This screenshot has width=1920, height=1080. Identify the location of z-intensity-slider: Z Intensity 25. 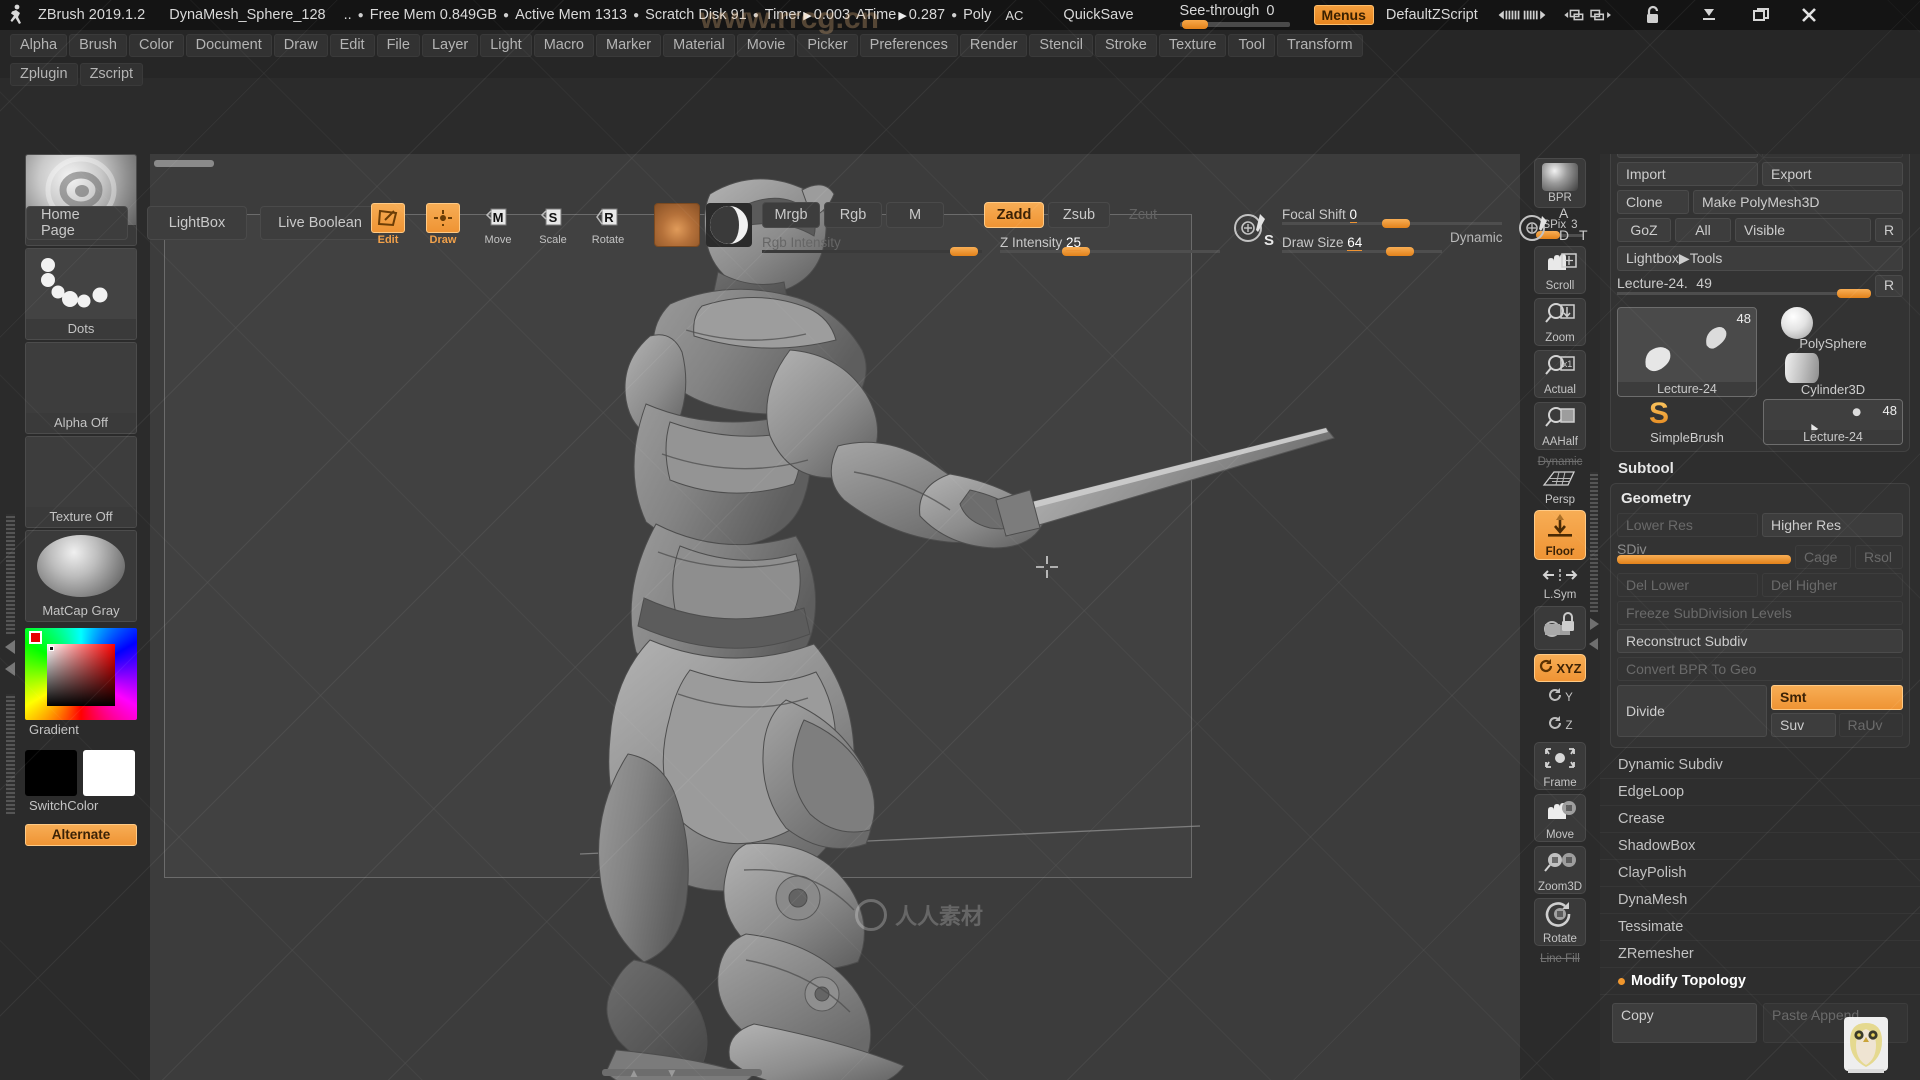
(1110, 243).